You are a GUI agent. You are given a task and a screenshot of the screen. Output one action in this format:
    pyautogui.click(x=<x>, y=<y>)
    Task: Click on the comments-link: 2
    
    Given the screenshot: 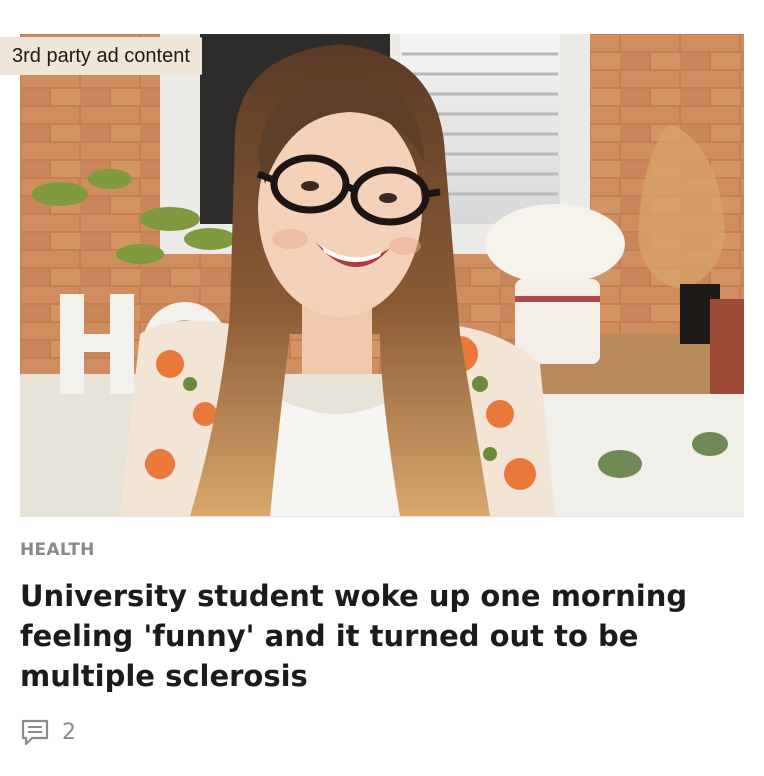 What is the action you would take?
    pyautogui.click(x=48, y=732)
    